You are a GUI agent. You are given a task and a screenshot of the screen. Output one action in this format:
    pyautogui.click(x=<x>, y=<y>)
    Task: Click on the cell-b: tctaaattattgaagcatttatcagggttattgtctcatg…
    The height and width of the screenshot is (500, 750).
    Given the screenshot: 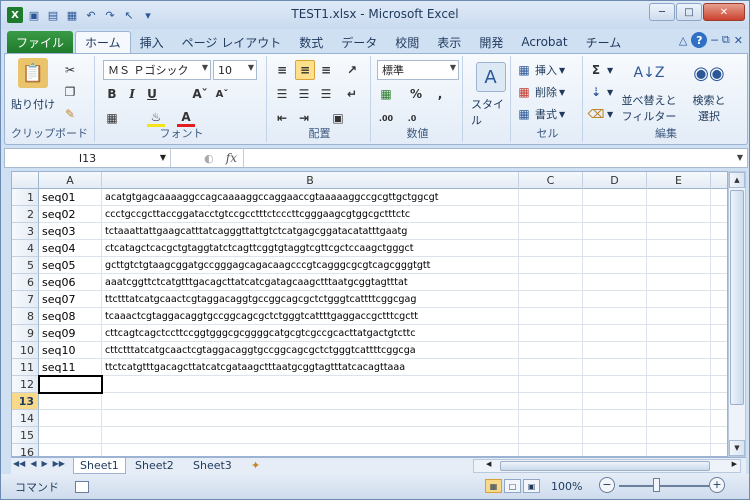 What is the action you would take?
    pyautogui.click(x=310, y=231)
    